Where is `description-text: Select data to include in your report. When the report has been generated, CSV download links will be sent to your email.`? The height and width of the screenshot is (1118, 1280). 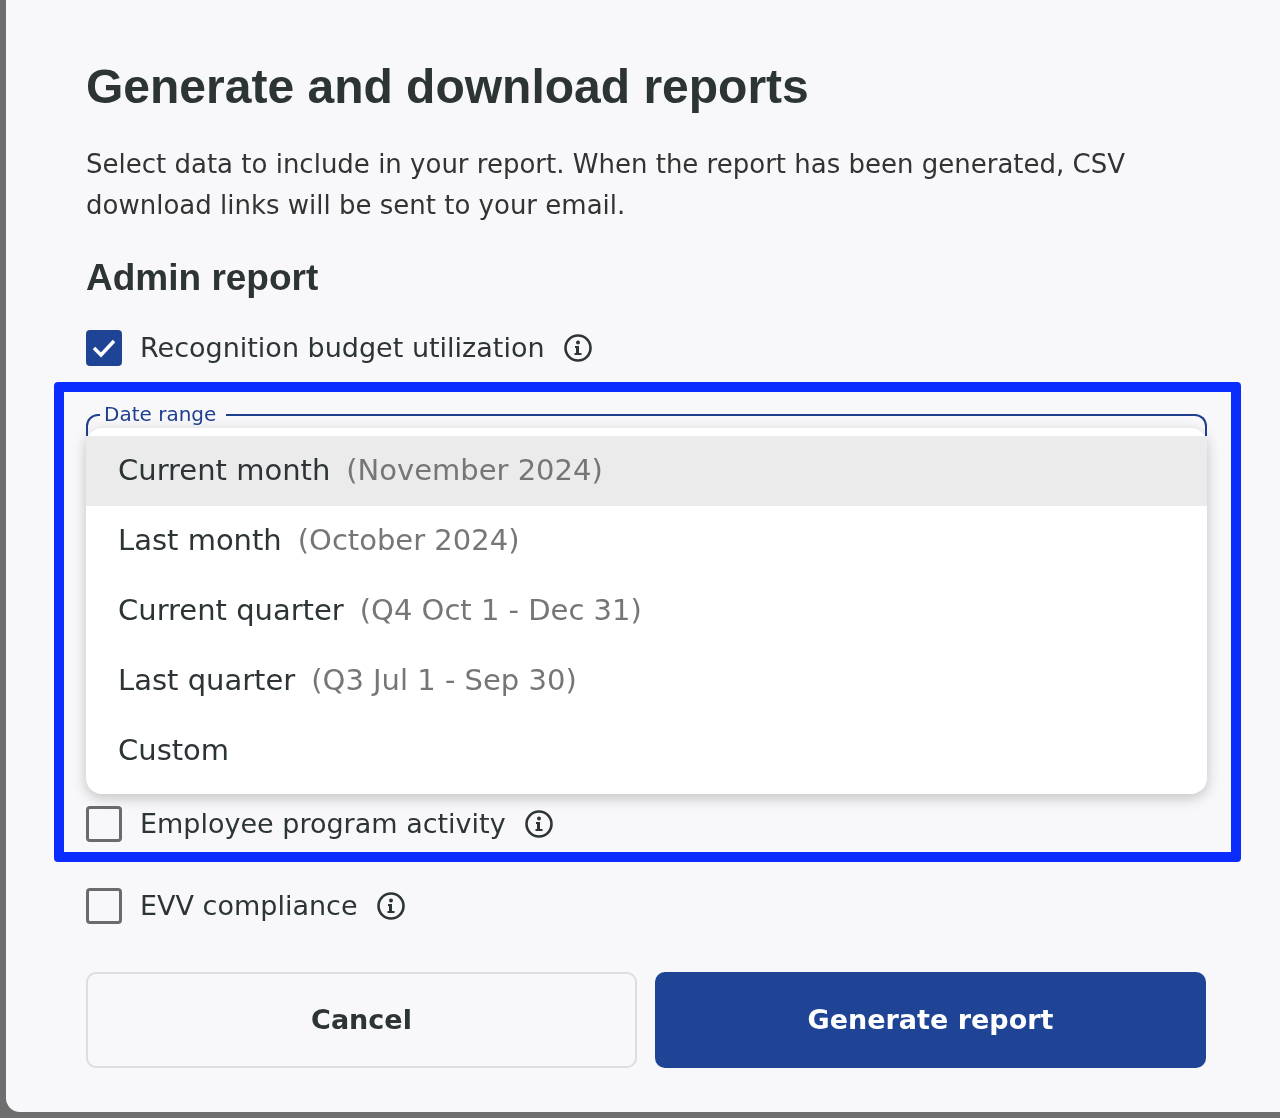 description-text: Select data to include in your report. When the report has been generated, CSV download links will be sent to your email. is located at coordinates (606, 184).